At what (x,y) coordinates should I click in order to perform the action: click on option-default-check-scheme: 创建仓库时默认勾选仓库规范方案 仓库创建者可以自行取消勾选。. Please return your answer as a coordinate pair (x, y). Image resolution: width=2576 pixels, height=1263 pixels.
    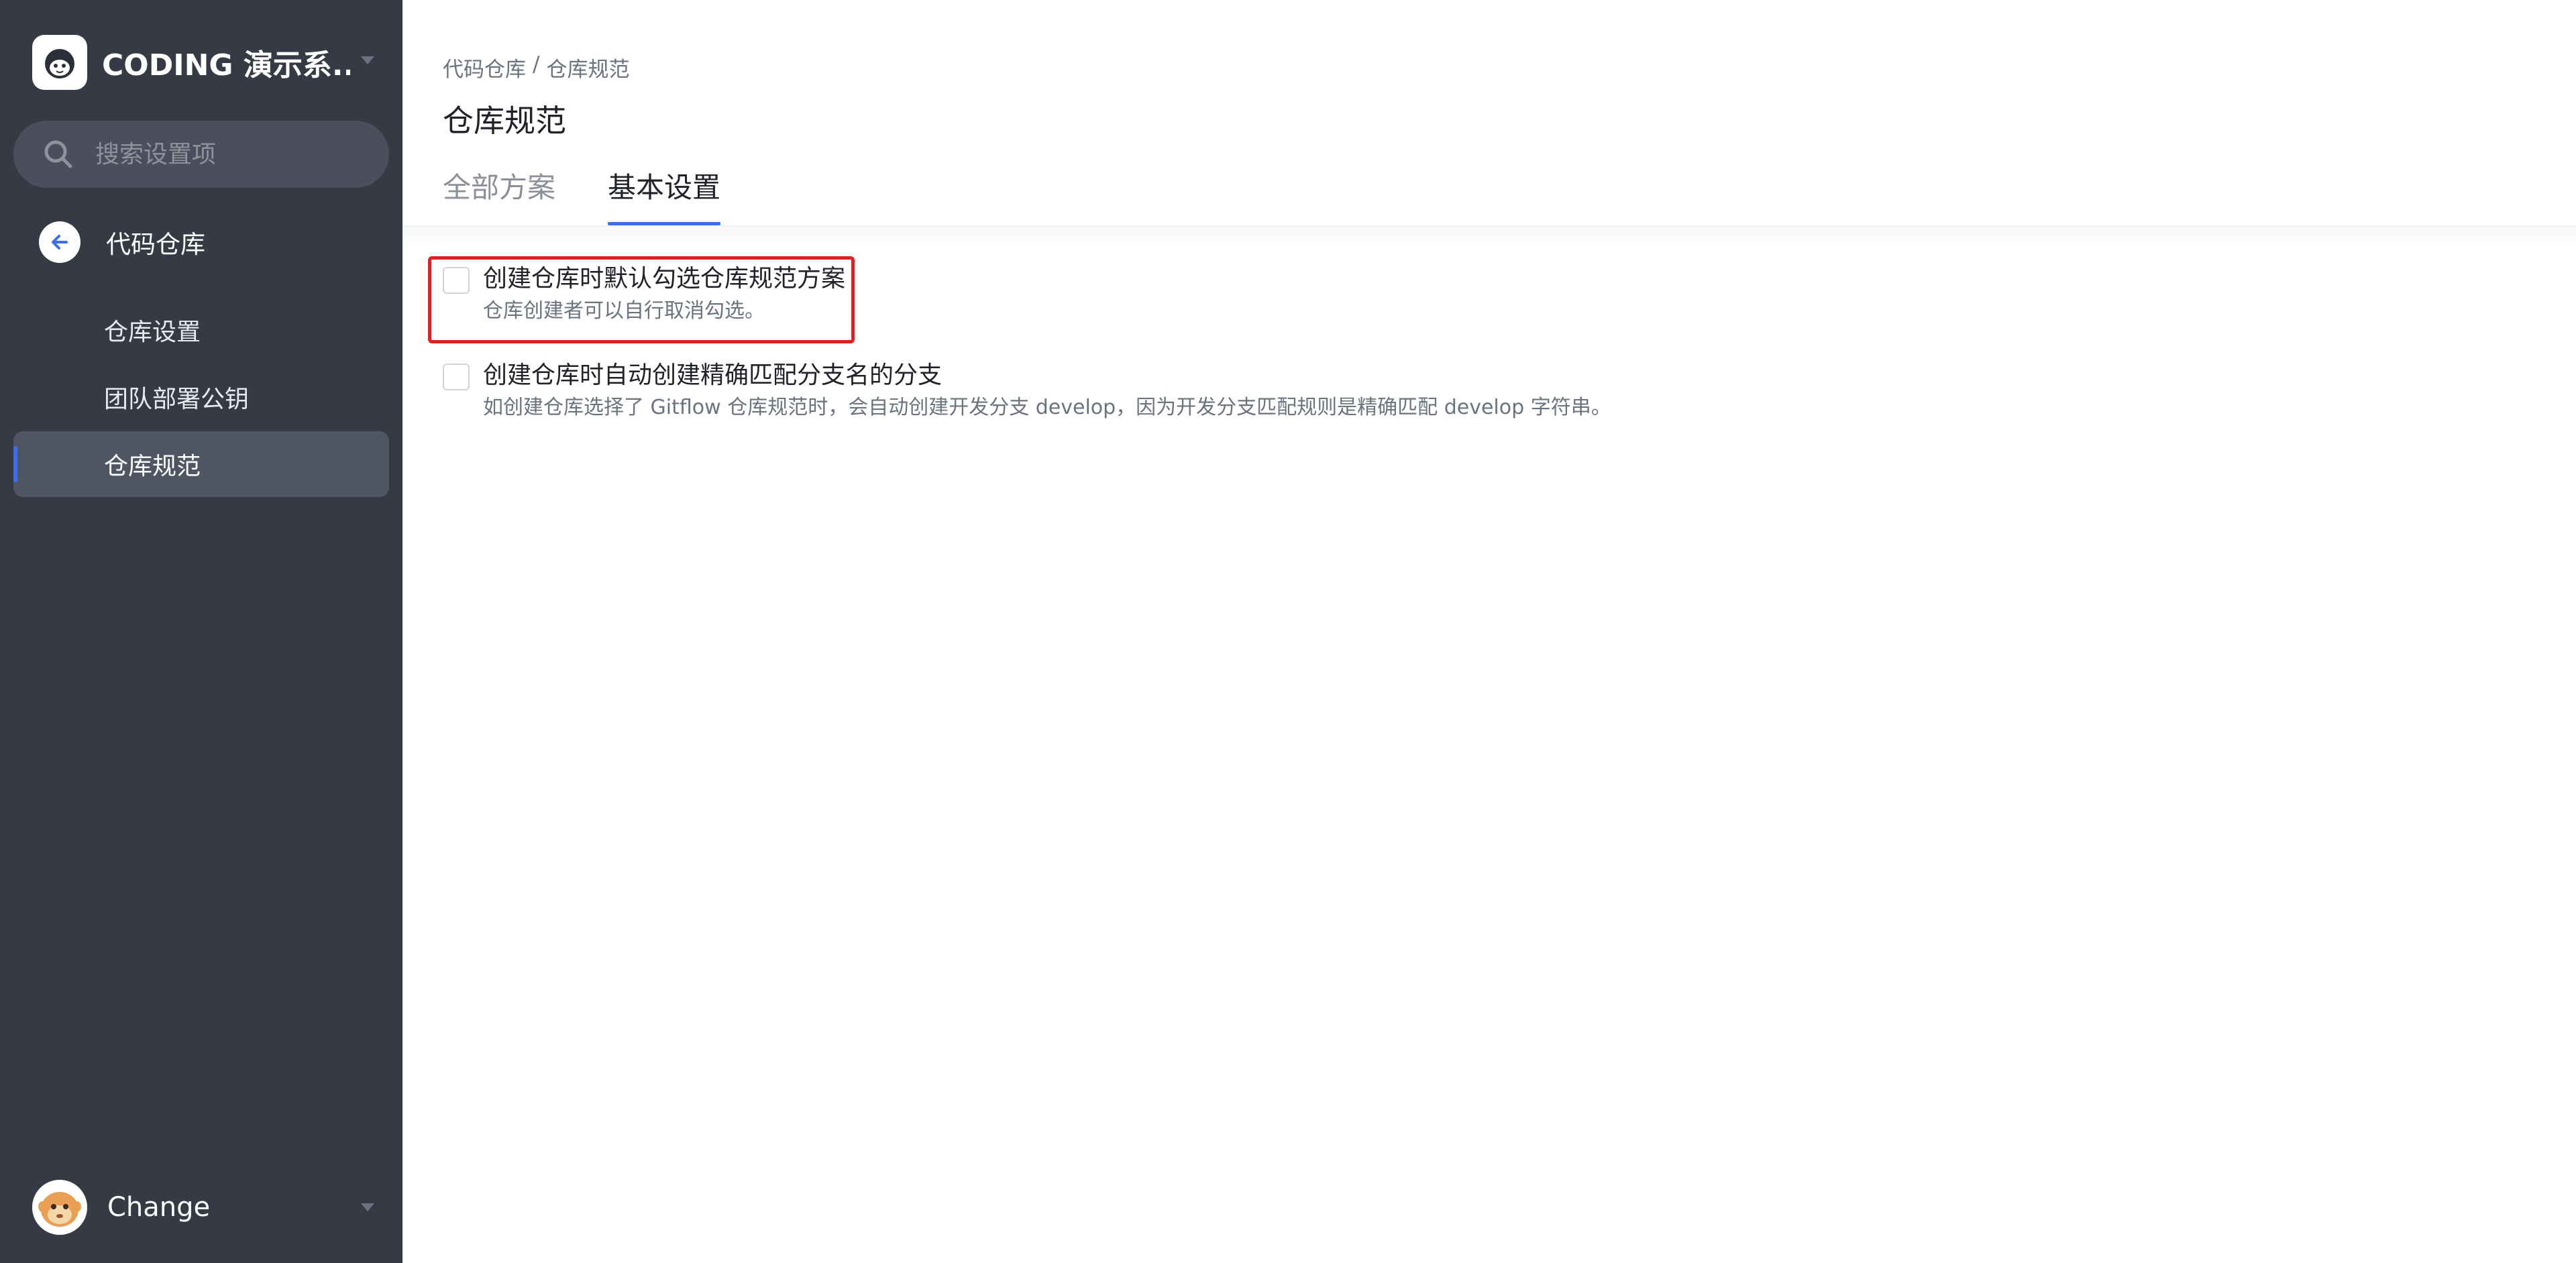
    Looking at the image, I should click on (644, 295).